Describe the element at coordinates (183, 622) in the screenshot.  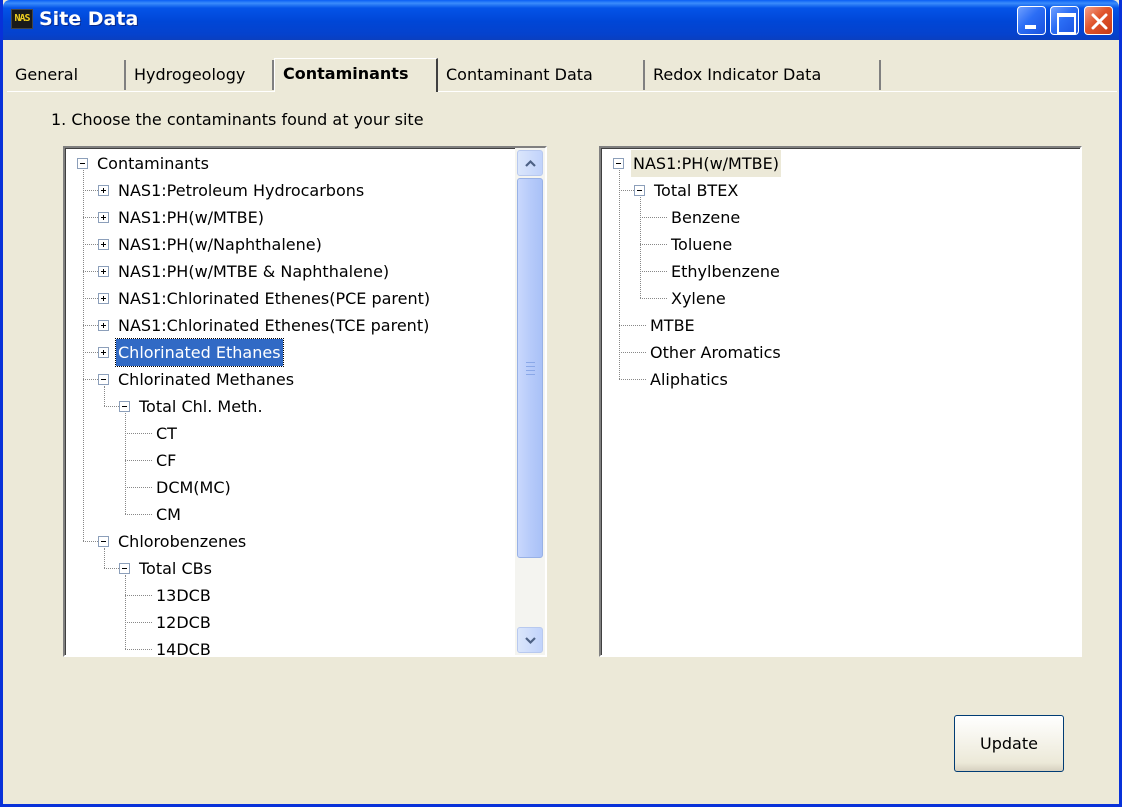
I see `tree-node-label: 12DCB` at that location.